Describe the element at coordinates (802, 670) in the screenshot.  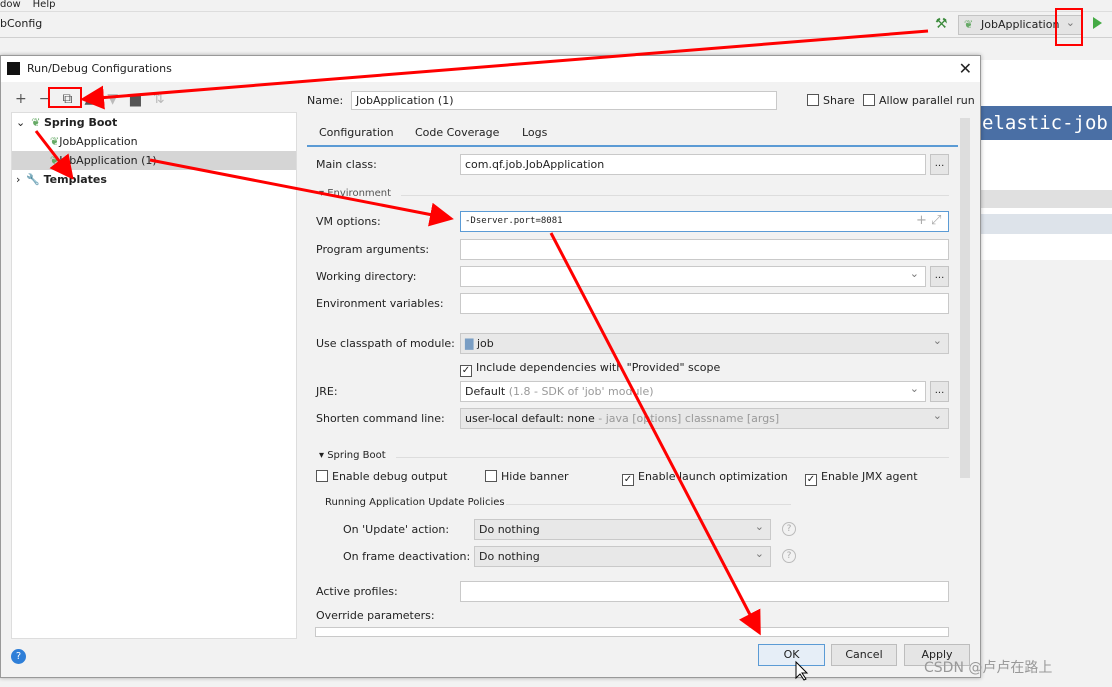
I see `mouse-cursor` at that location.